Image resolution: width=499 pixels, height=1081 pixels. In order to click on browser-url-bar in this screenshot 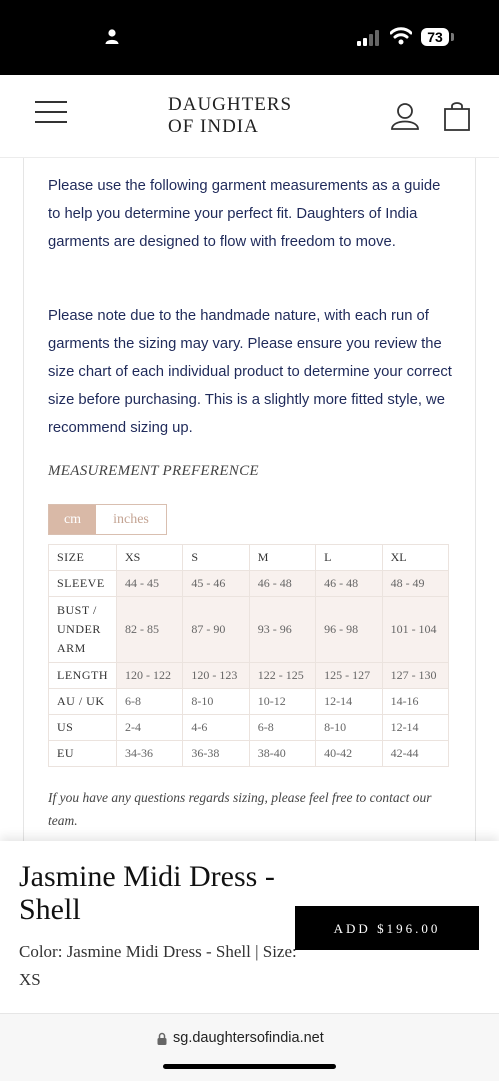, I will do `click(249, 1047)`.